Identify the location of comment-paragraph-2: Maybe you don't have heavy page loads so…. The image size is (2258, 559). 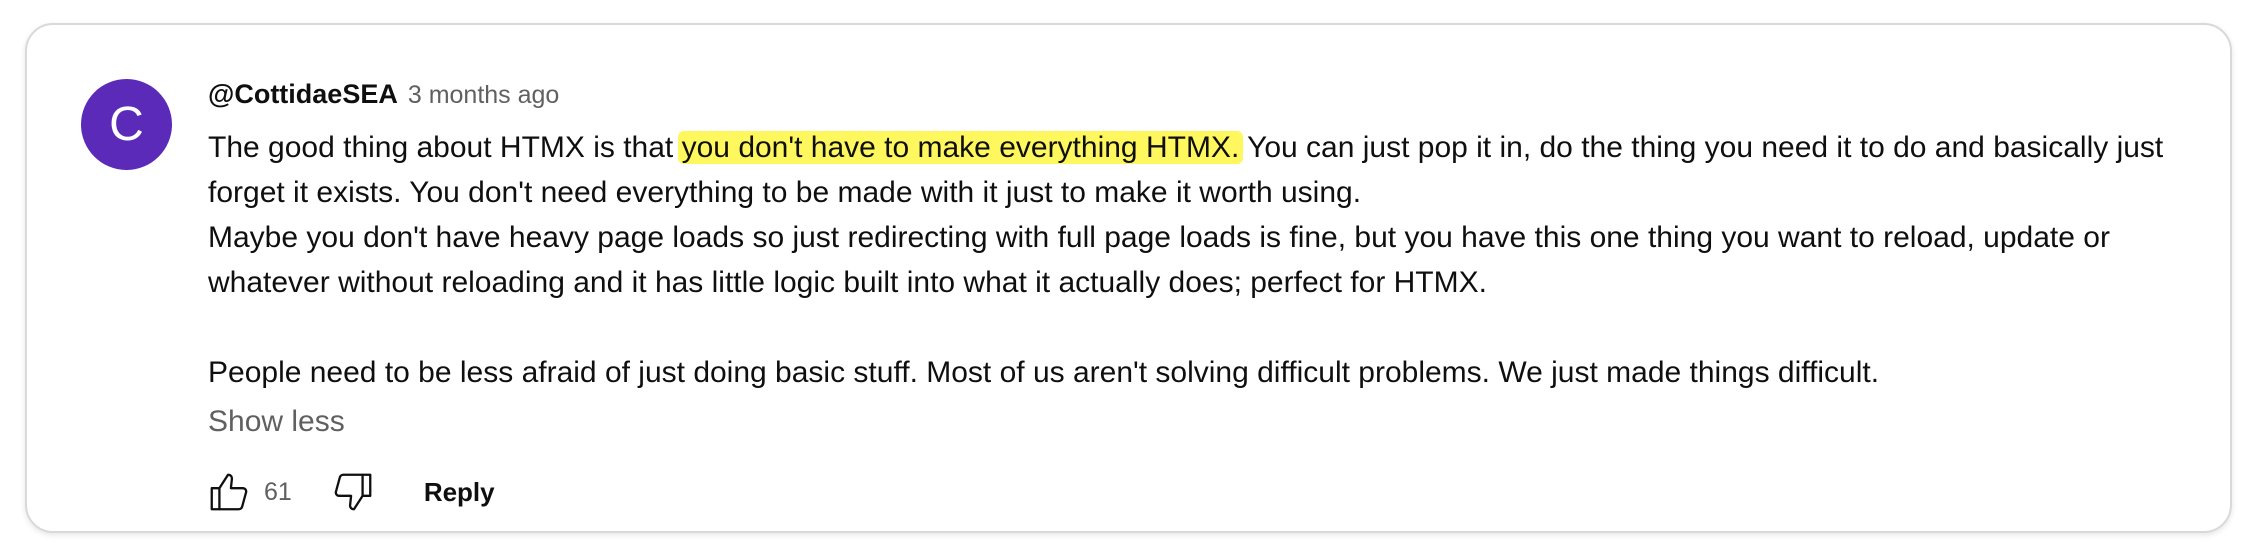
(1159, 260).